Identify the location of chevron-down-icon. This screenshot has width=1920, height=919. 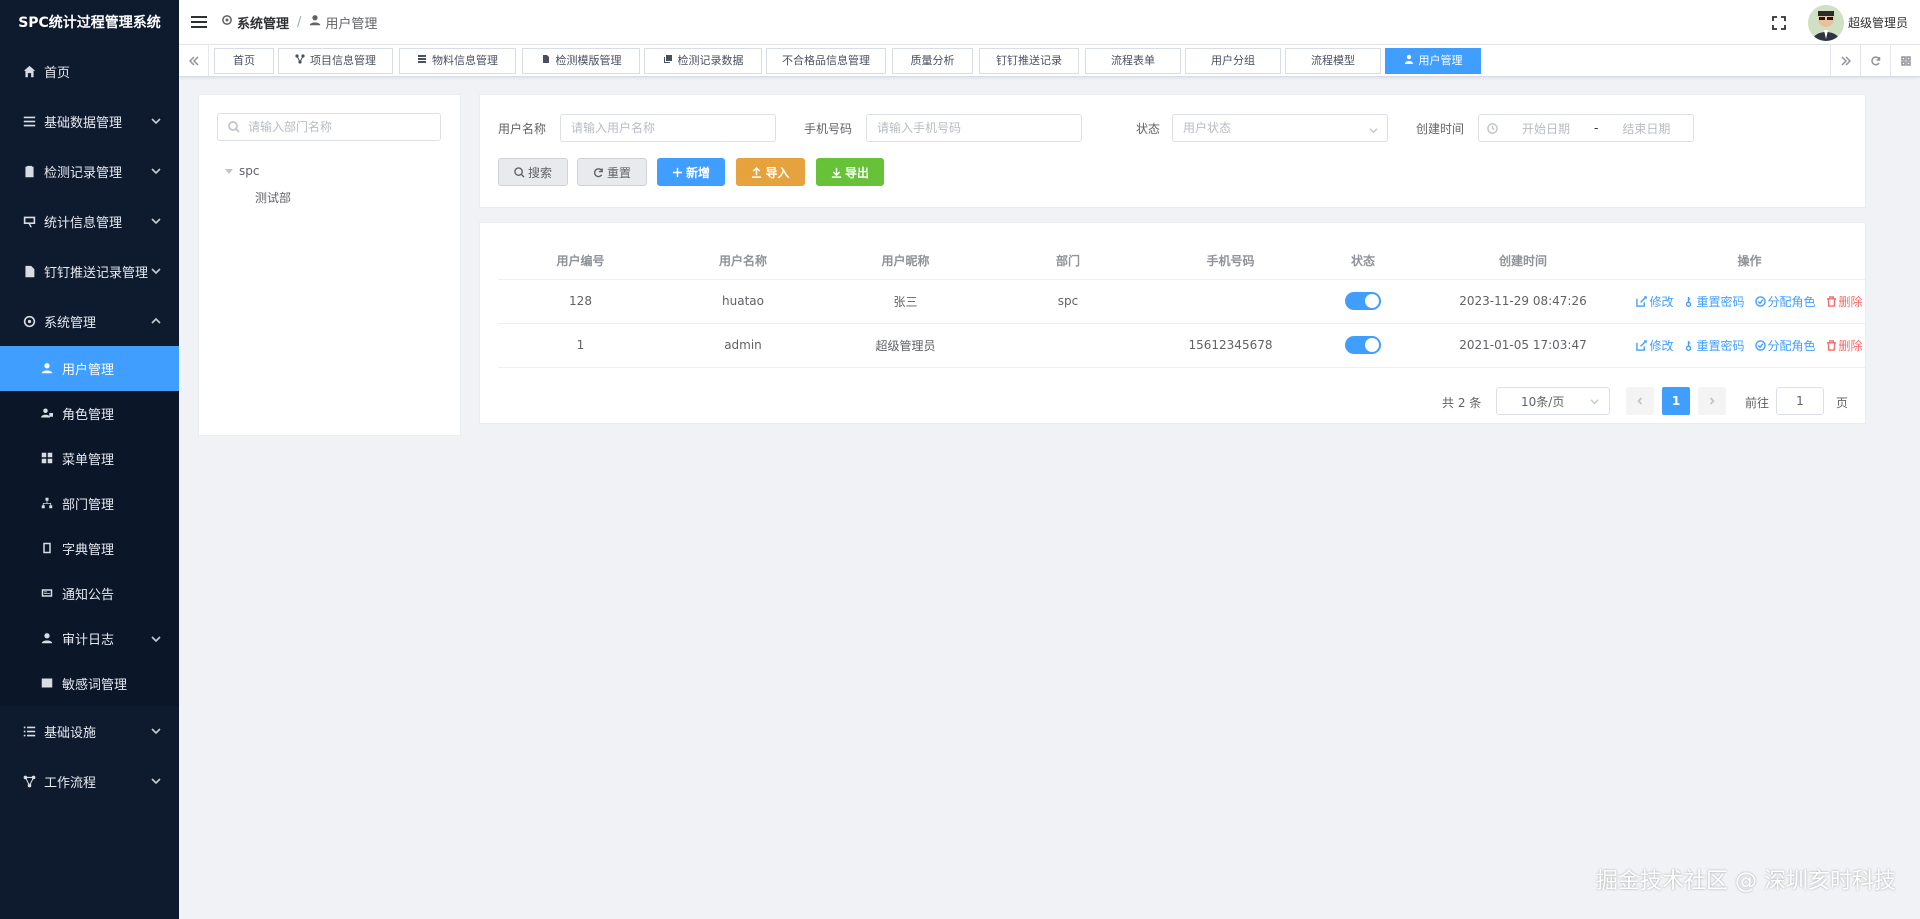
(156, 730).